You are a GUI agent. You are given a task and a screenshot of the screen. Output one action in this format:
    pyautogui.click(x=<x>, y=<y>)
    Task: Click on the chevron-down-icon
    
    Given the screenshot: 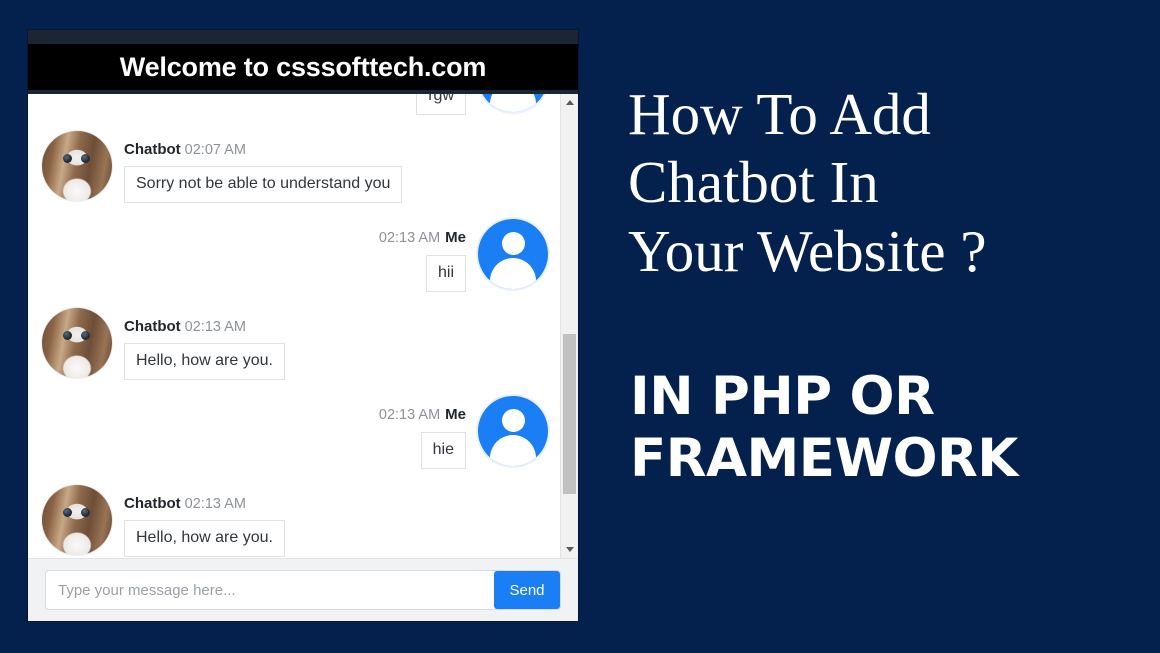 What is the action you would take?
    pyautogui.click(x=569, y=549)
    